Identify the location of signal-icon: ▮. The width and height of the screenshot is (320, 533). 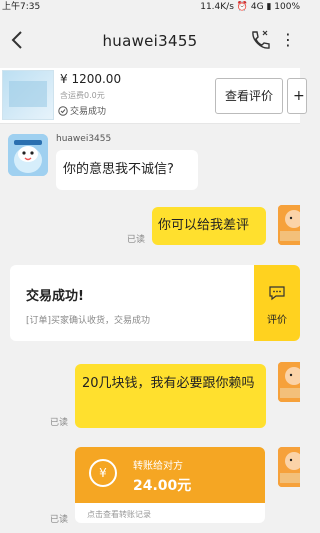
(269, 7).